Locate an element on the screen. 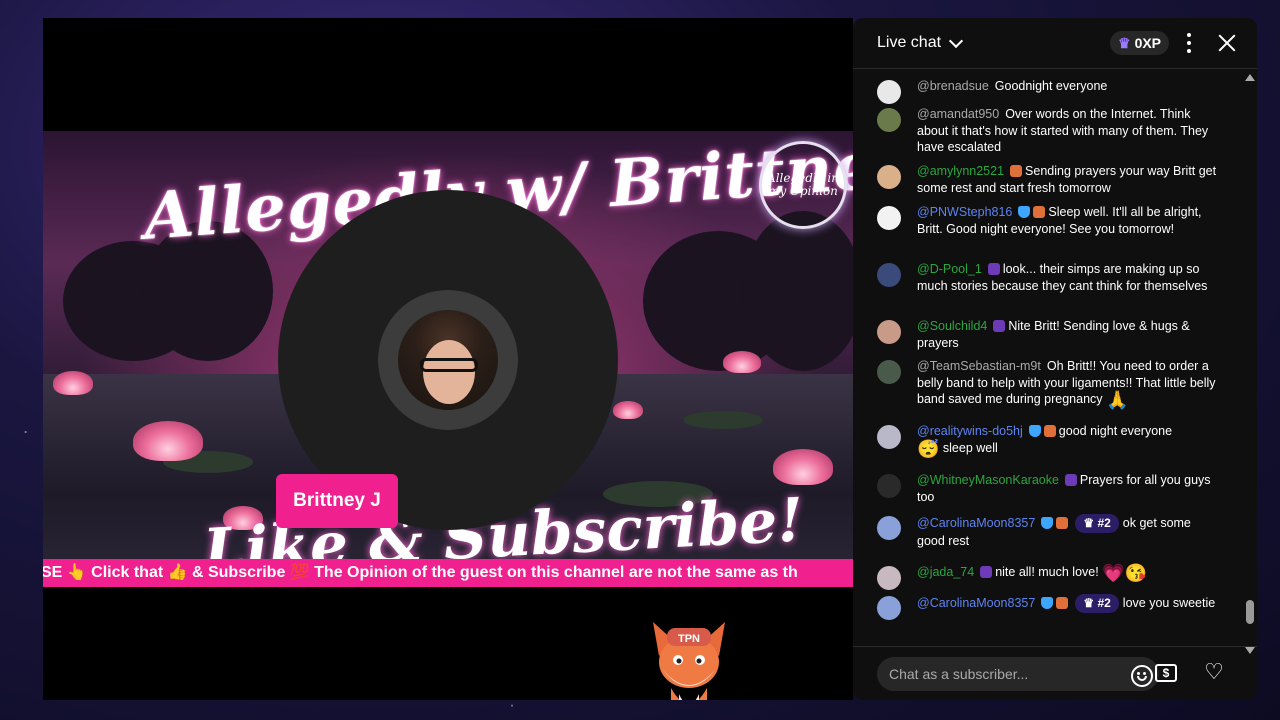  chevron-down-icon is located at coordinates (956, 40).